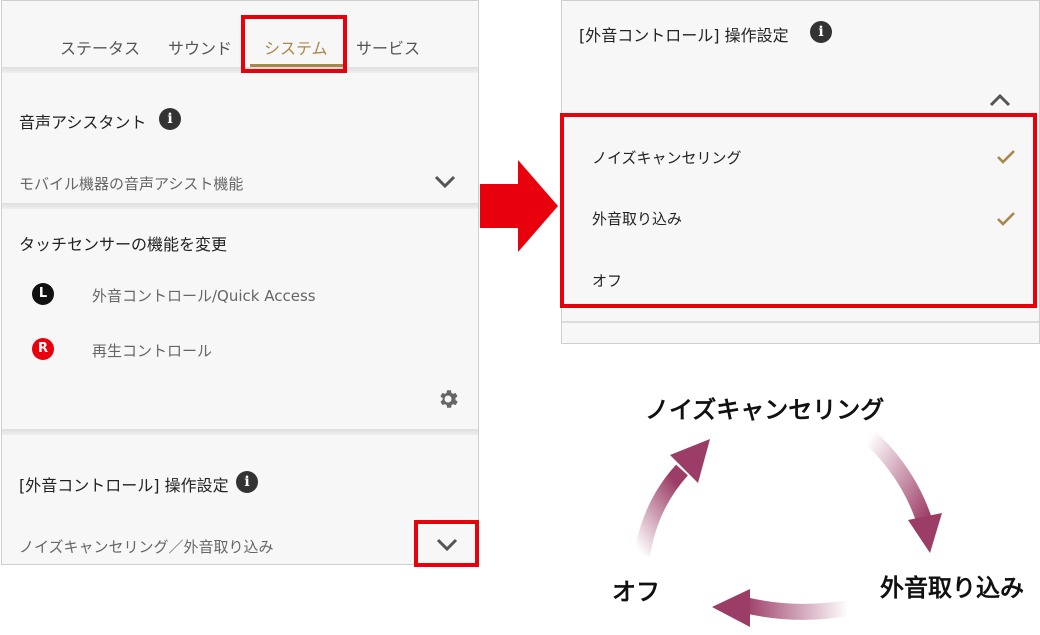 This screenshot has width=1040, height=635. What do you see at coordinates (684, 35) in the screenshot?
I see `popup-title: [外音コントロール] 操作設定` at bounding box center [684, 35].